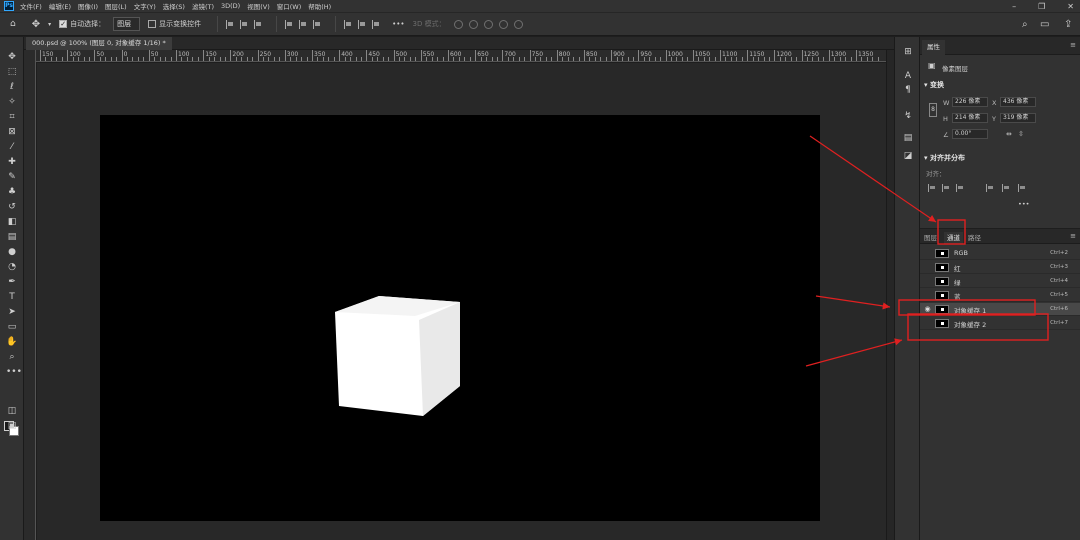 This screenshot has height=540, width=1080. I want to click on minimize-icon: –, so click(1014, 6).